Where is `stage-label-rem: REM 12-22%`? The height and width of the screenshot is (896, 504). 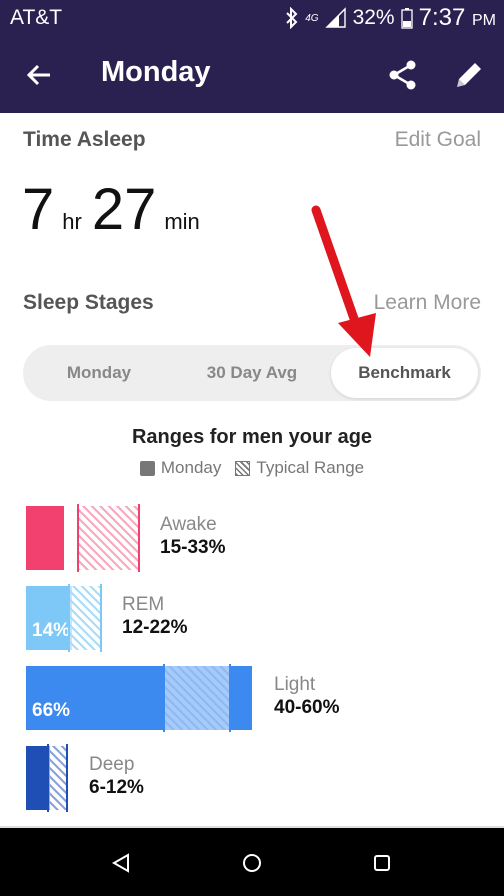 stage-label-rem: REM 12-22% is located at coordinates (155, 616).